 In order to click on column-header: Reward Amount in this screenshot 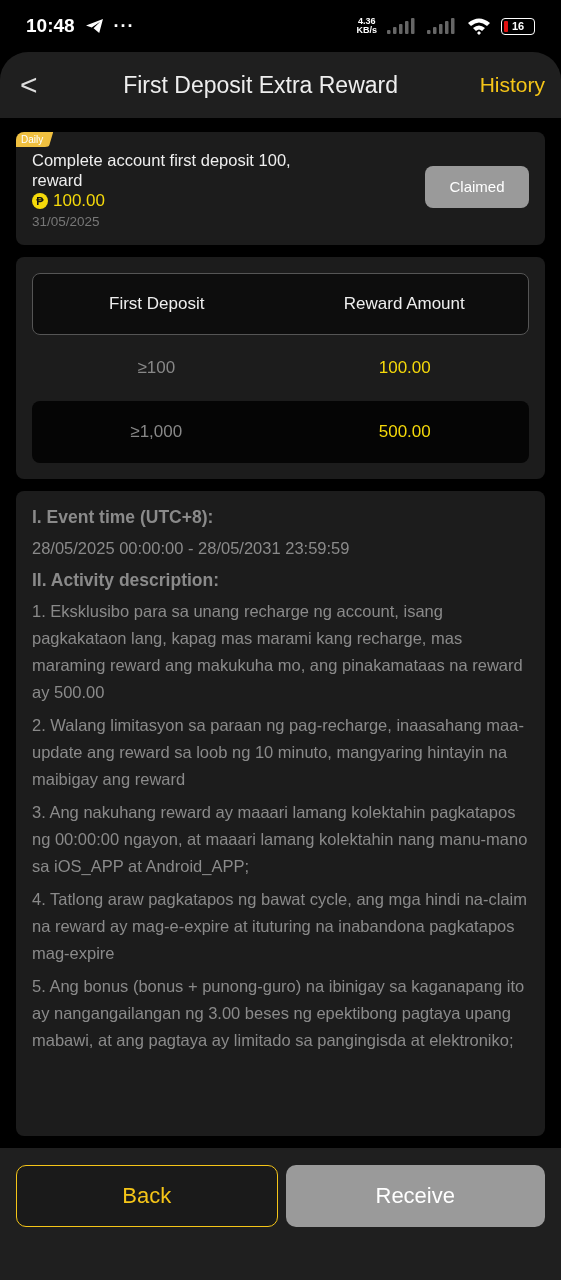, I will do `click(404, 304)`.